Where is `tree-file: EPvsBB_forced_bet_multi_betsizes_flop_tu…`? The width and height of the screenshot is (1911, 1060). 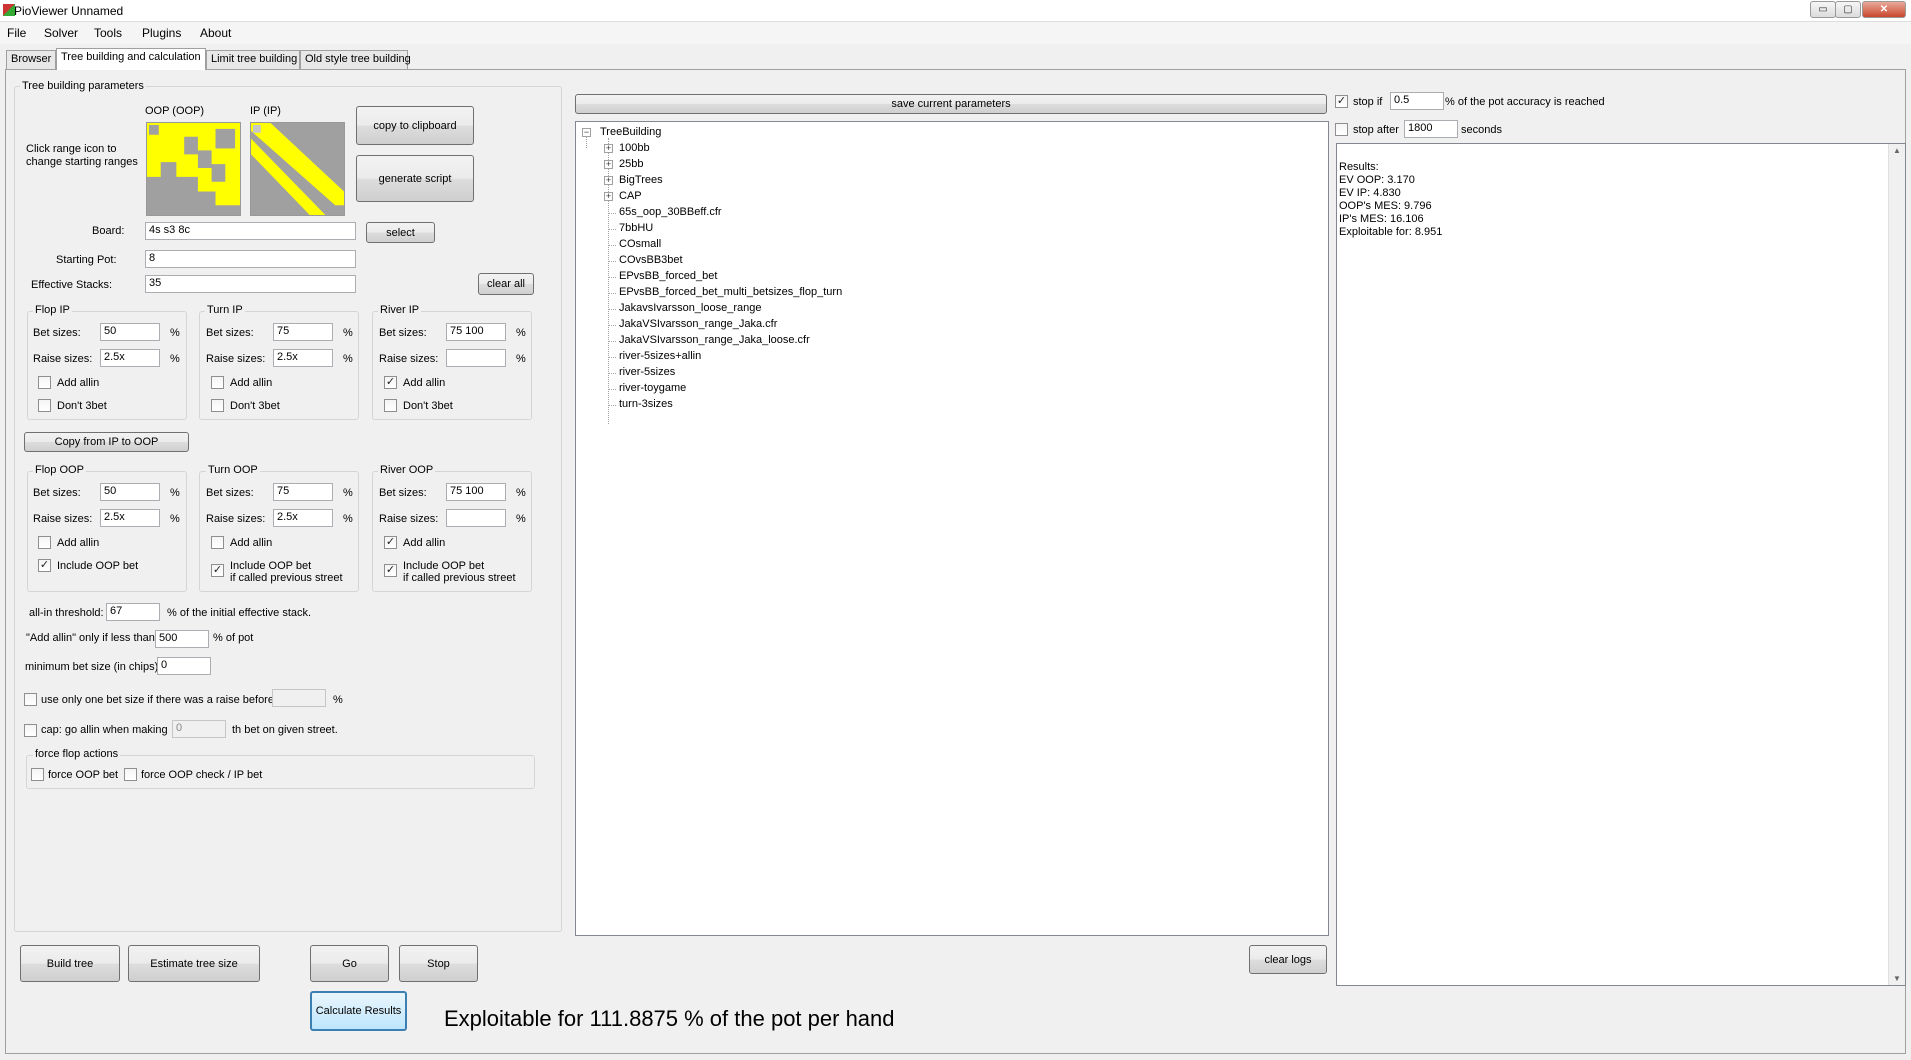
tree-file: EPvsBB_forced_bet_multi_betsizes_flop_tu… is located at coordinates (730, 292).